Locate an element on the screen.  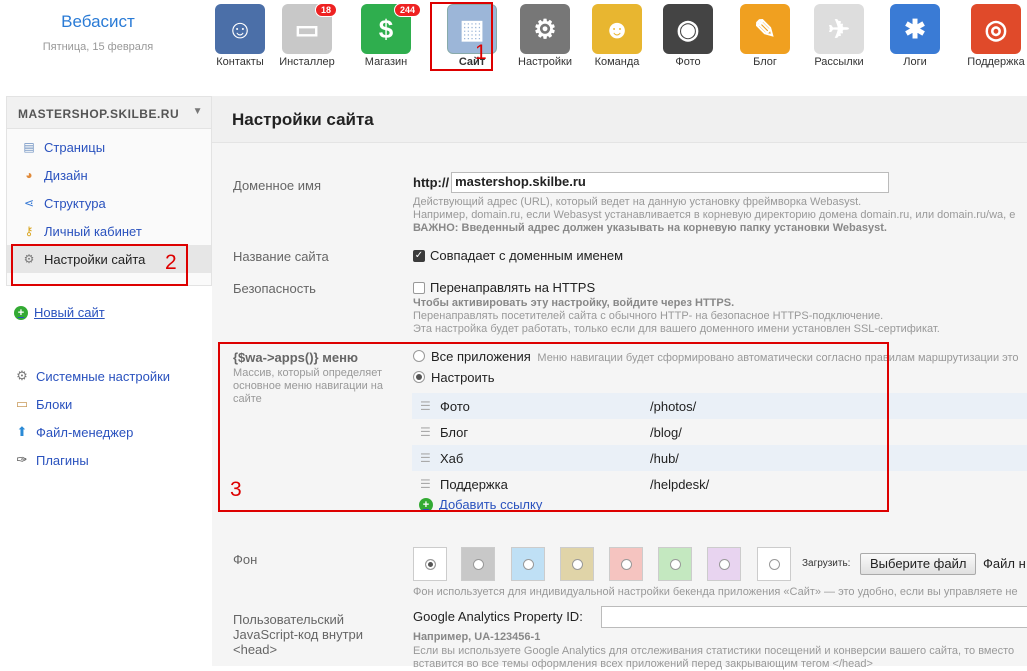
menu-link-row: ☰ Хаб/hub/ is located at coordinates (719, 458).